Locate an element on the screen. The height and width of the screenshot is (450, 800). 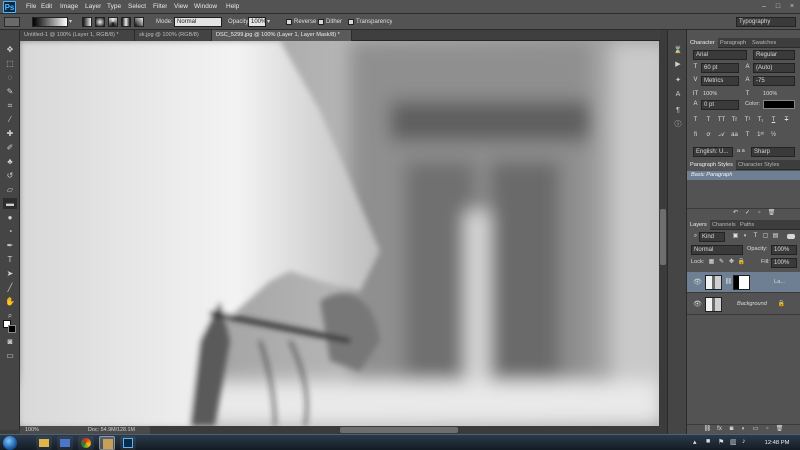
background-color-swatch is located at coordinates (12, 329).